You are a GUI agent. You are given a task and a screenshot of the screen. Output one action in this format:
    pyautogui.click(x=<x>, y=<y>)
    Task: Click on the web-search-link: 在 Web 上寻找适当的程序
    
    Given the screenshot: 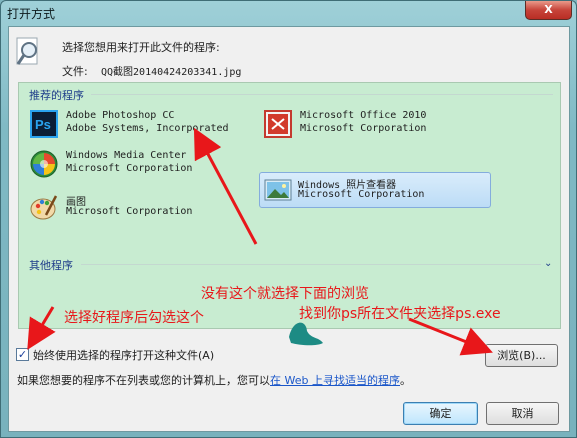 What is the action you would take?
    pyautogui.click(x=335, y=380)
    